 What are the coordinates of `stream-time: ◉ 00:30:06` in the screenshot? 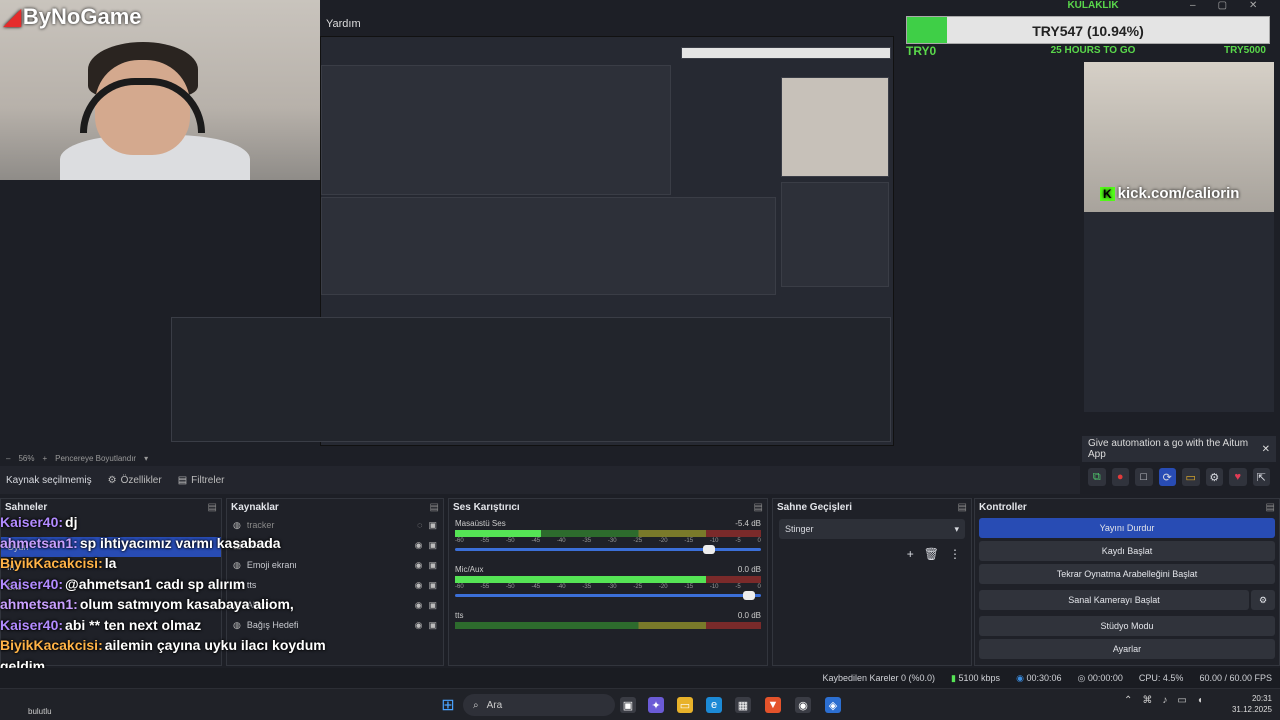 It's located at (1039, 677).